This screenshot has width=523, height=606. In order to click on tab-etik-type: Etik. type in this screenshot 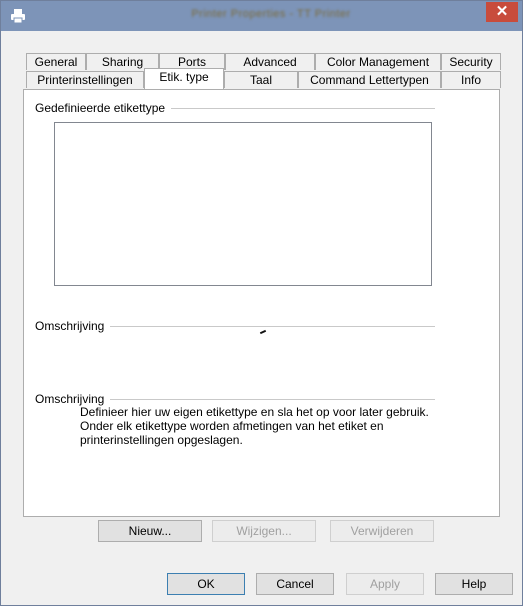, I will do `click(184, 78)`.